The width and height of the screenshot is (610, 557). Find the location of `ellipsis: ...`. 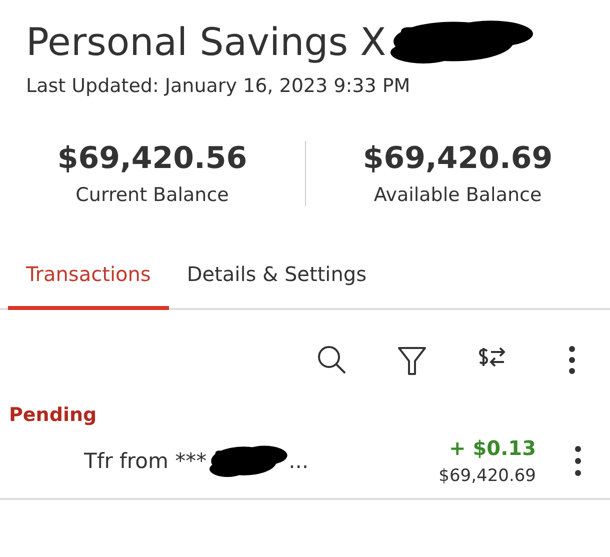

ellipsis: ... is located at coordinates (298, 461).